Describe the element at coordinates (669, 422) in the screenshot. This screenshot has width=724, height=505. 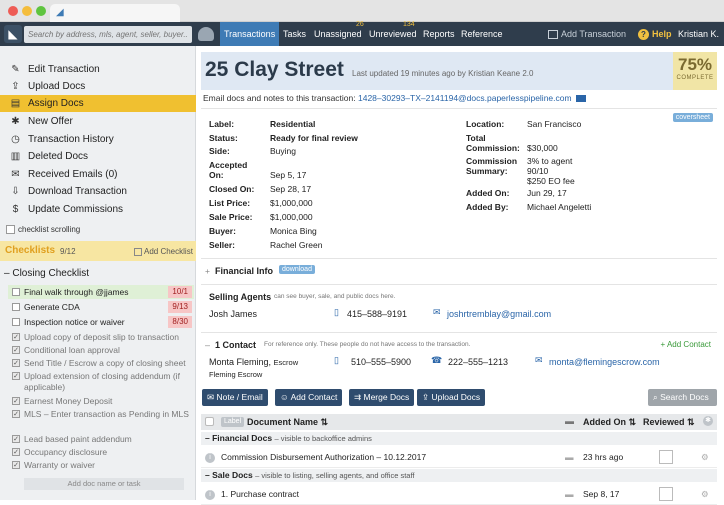
I see `col-reviewed: Reviewed ⇅` at that location.